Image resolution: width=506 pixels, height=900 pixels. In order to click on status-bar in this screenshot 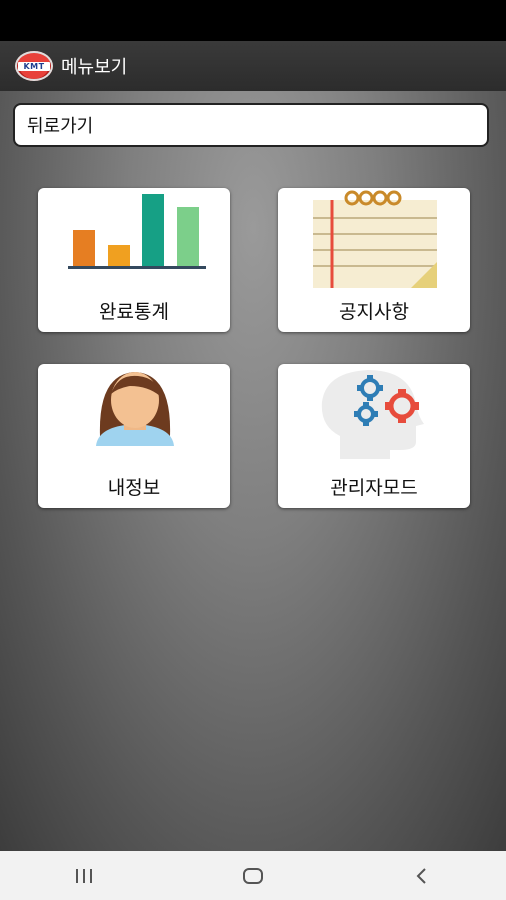, I will do `click(253, 20)`.